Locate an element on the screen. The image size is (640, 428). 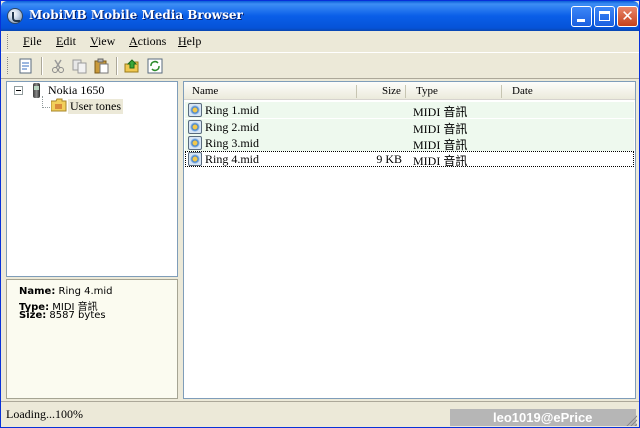
info-size: Size: 8587 bytes is located at coordinates (62, 315).